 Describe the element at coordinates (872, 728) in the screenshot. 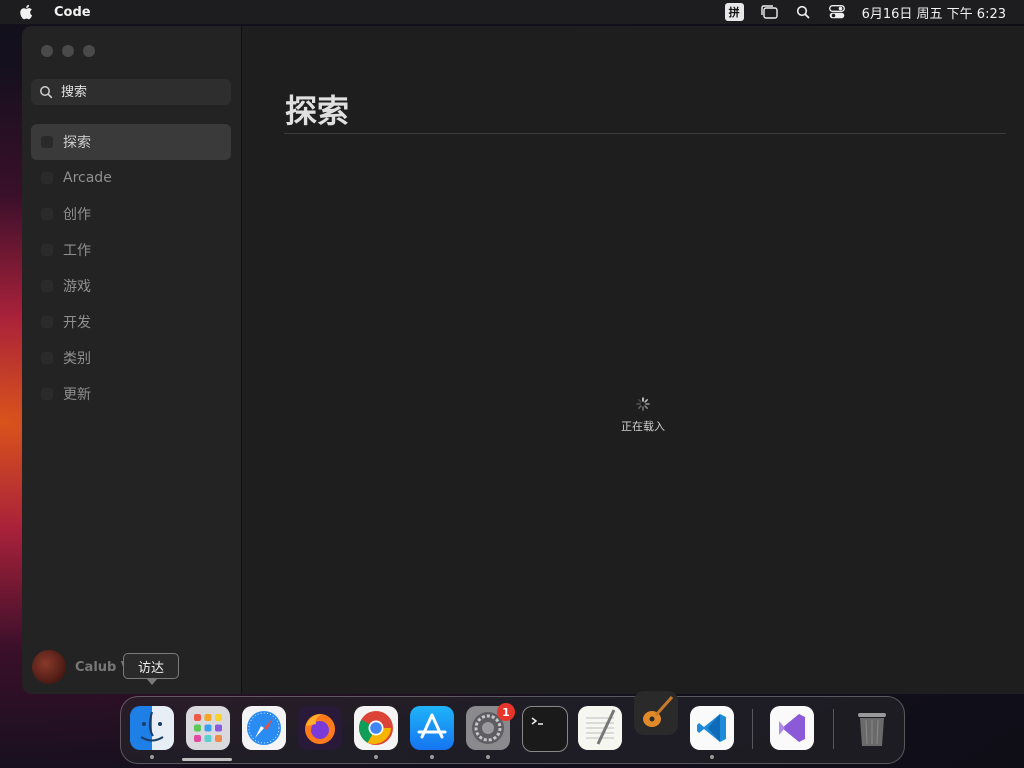

I see `trash-icon` at that location.